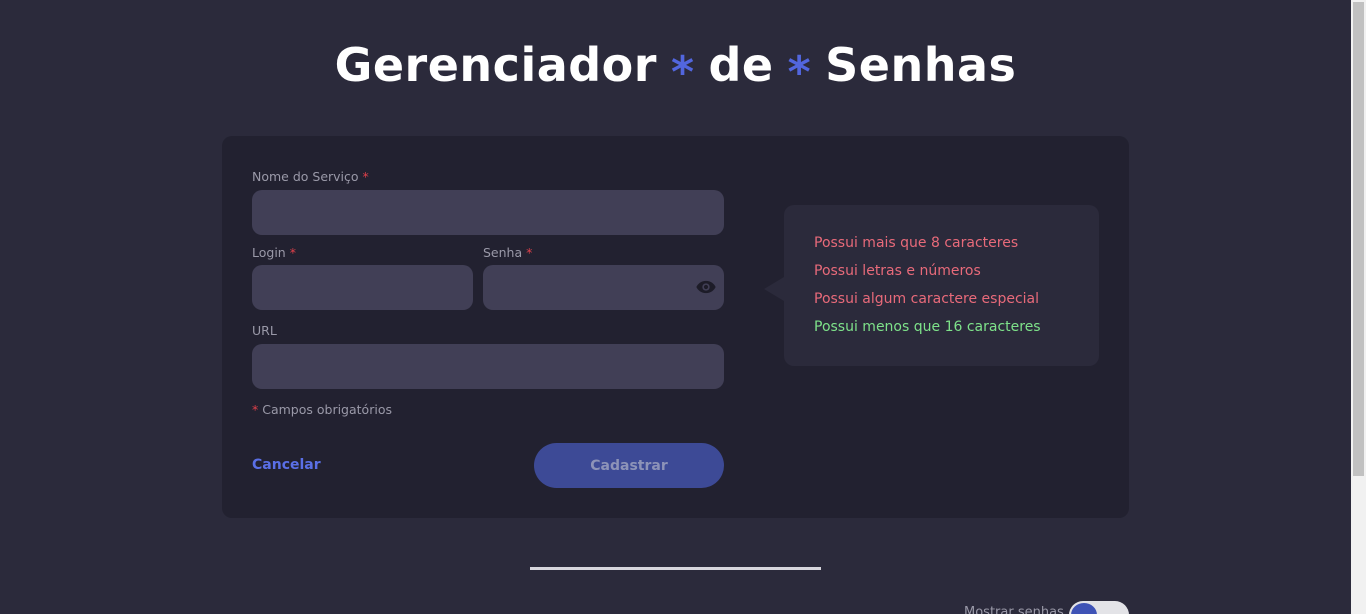 The width and height of the screenshot is (1366, 614). I want to click on title-word-1: Gerenciador, so click(495, 65).